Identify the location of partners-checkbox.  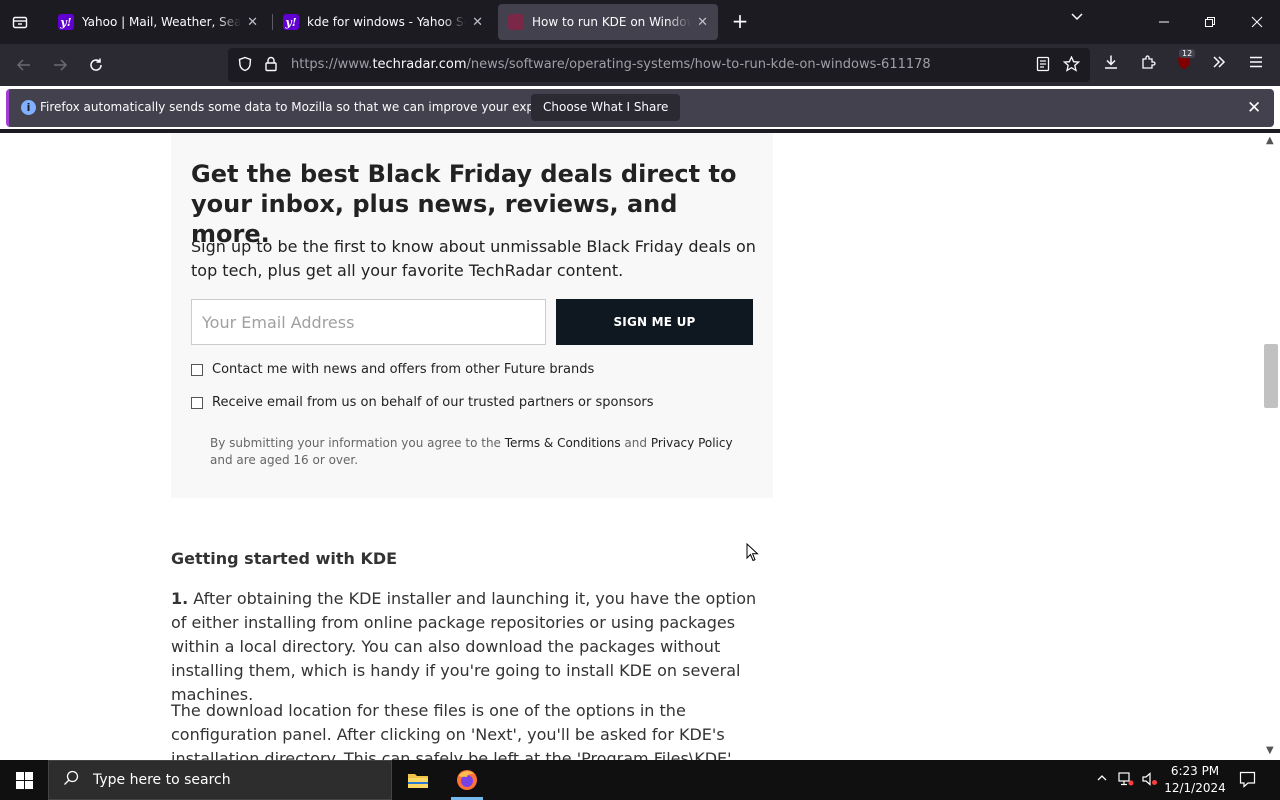
(197, 402).